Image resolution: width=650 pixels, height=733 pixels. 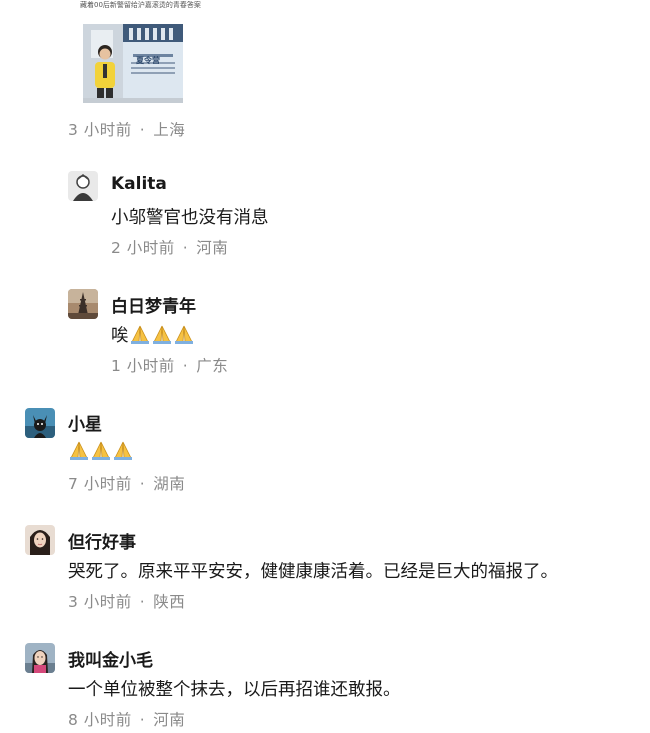 I want to click on comment-meta: 3 小时前 · 陕西, so click(x=126, y=601).